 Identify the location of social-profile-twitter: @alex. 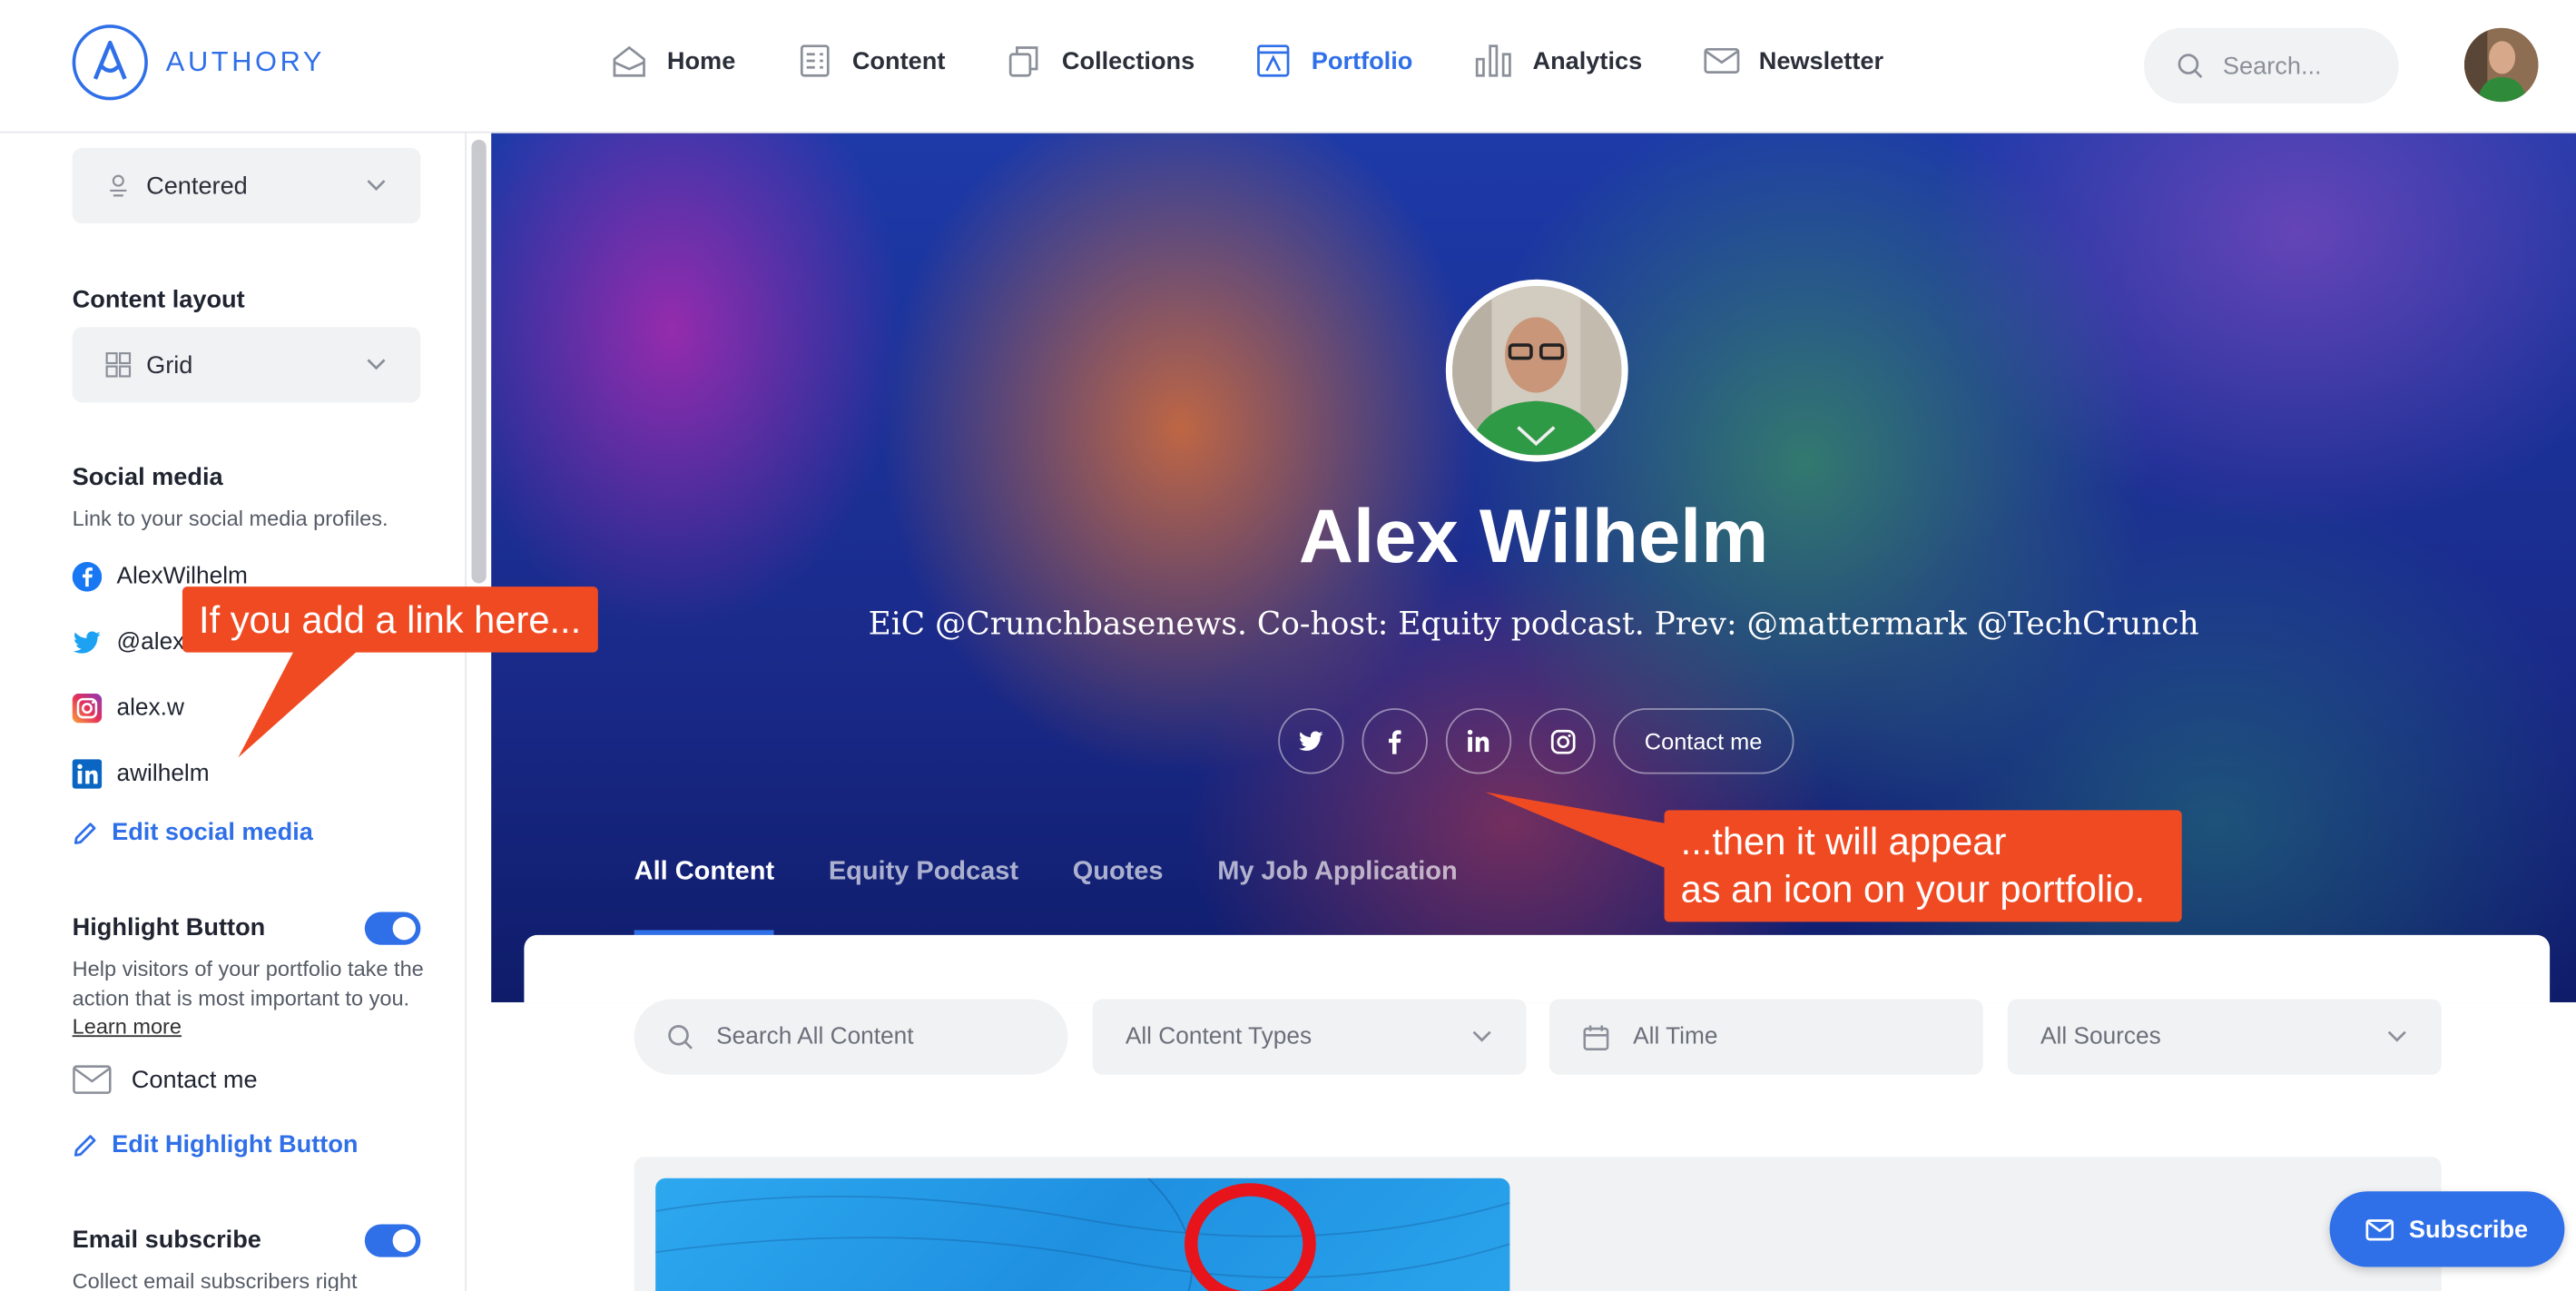
(129, 642).